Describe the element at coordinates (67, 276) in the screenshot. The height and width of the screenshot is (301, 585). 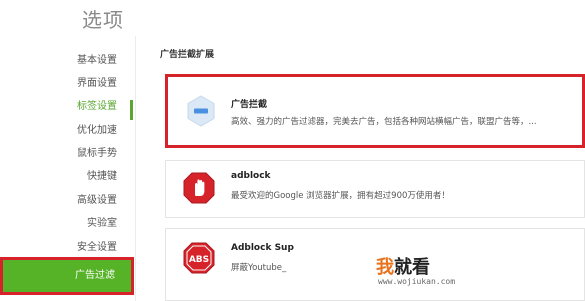
I see `sidebar-item-ad-filter: 广告过滤` at that location.